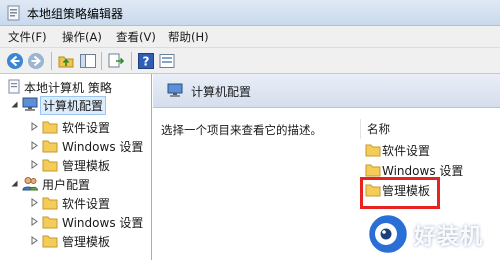 This screenshot has width=500, height=260. I want to click on detail-header: 计算机配置, so click(326, 91).